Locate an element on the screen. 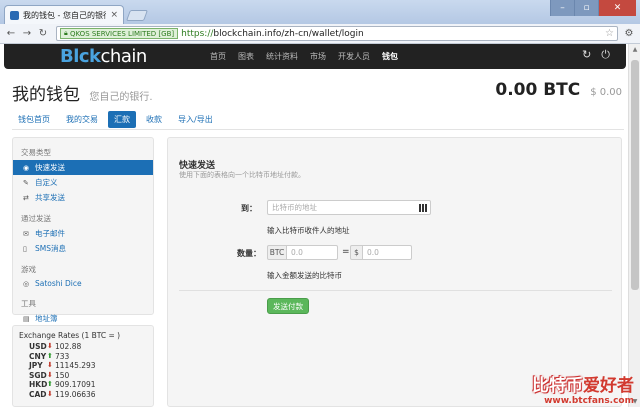 This screenshot has height=407, width=640. sidebar-item-custom: ✎ 自定义 is located at coordinates (83, 182).